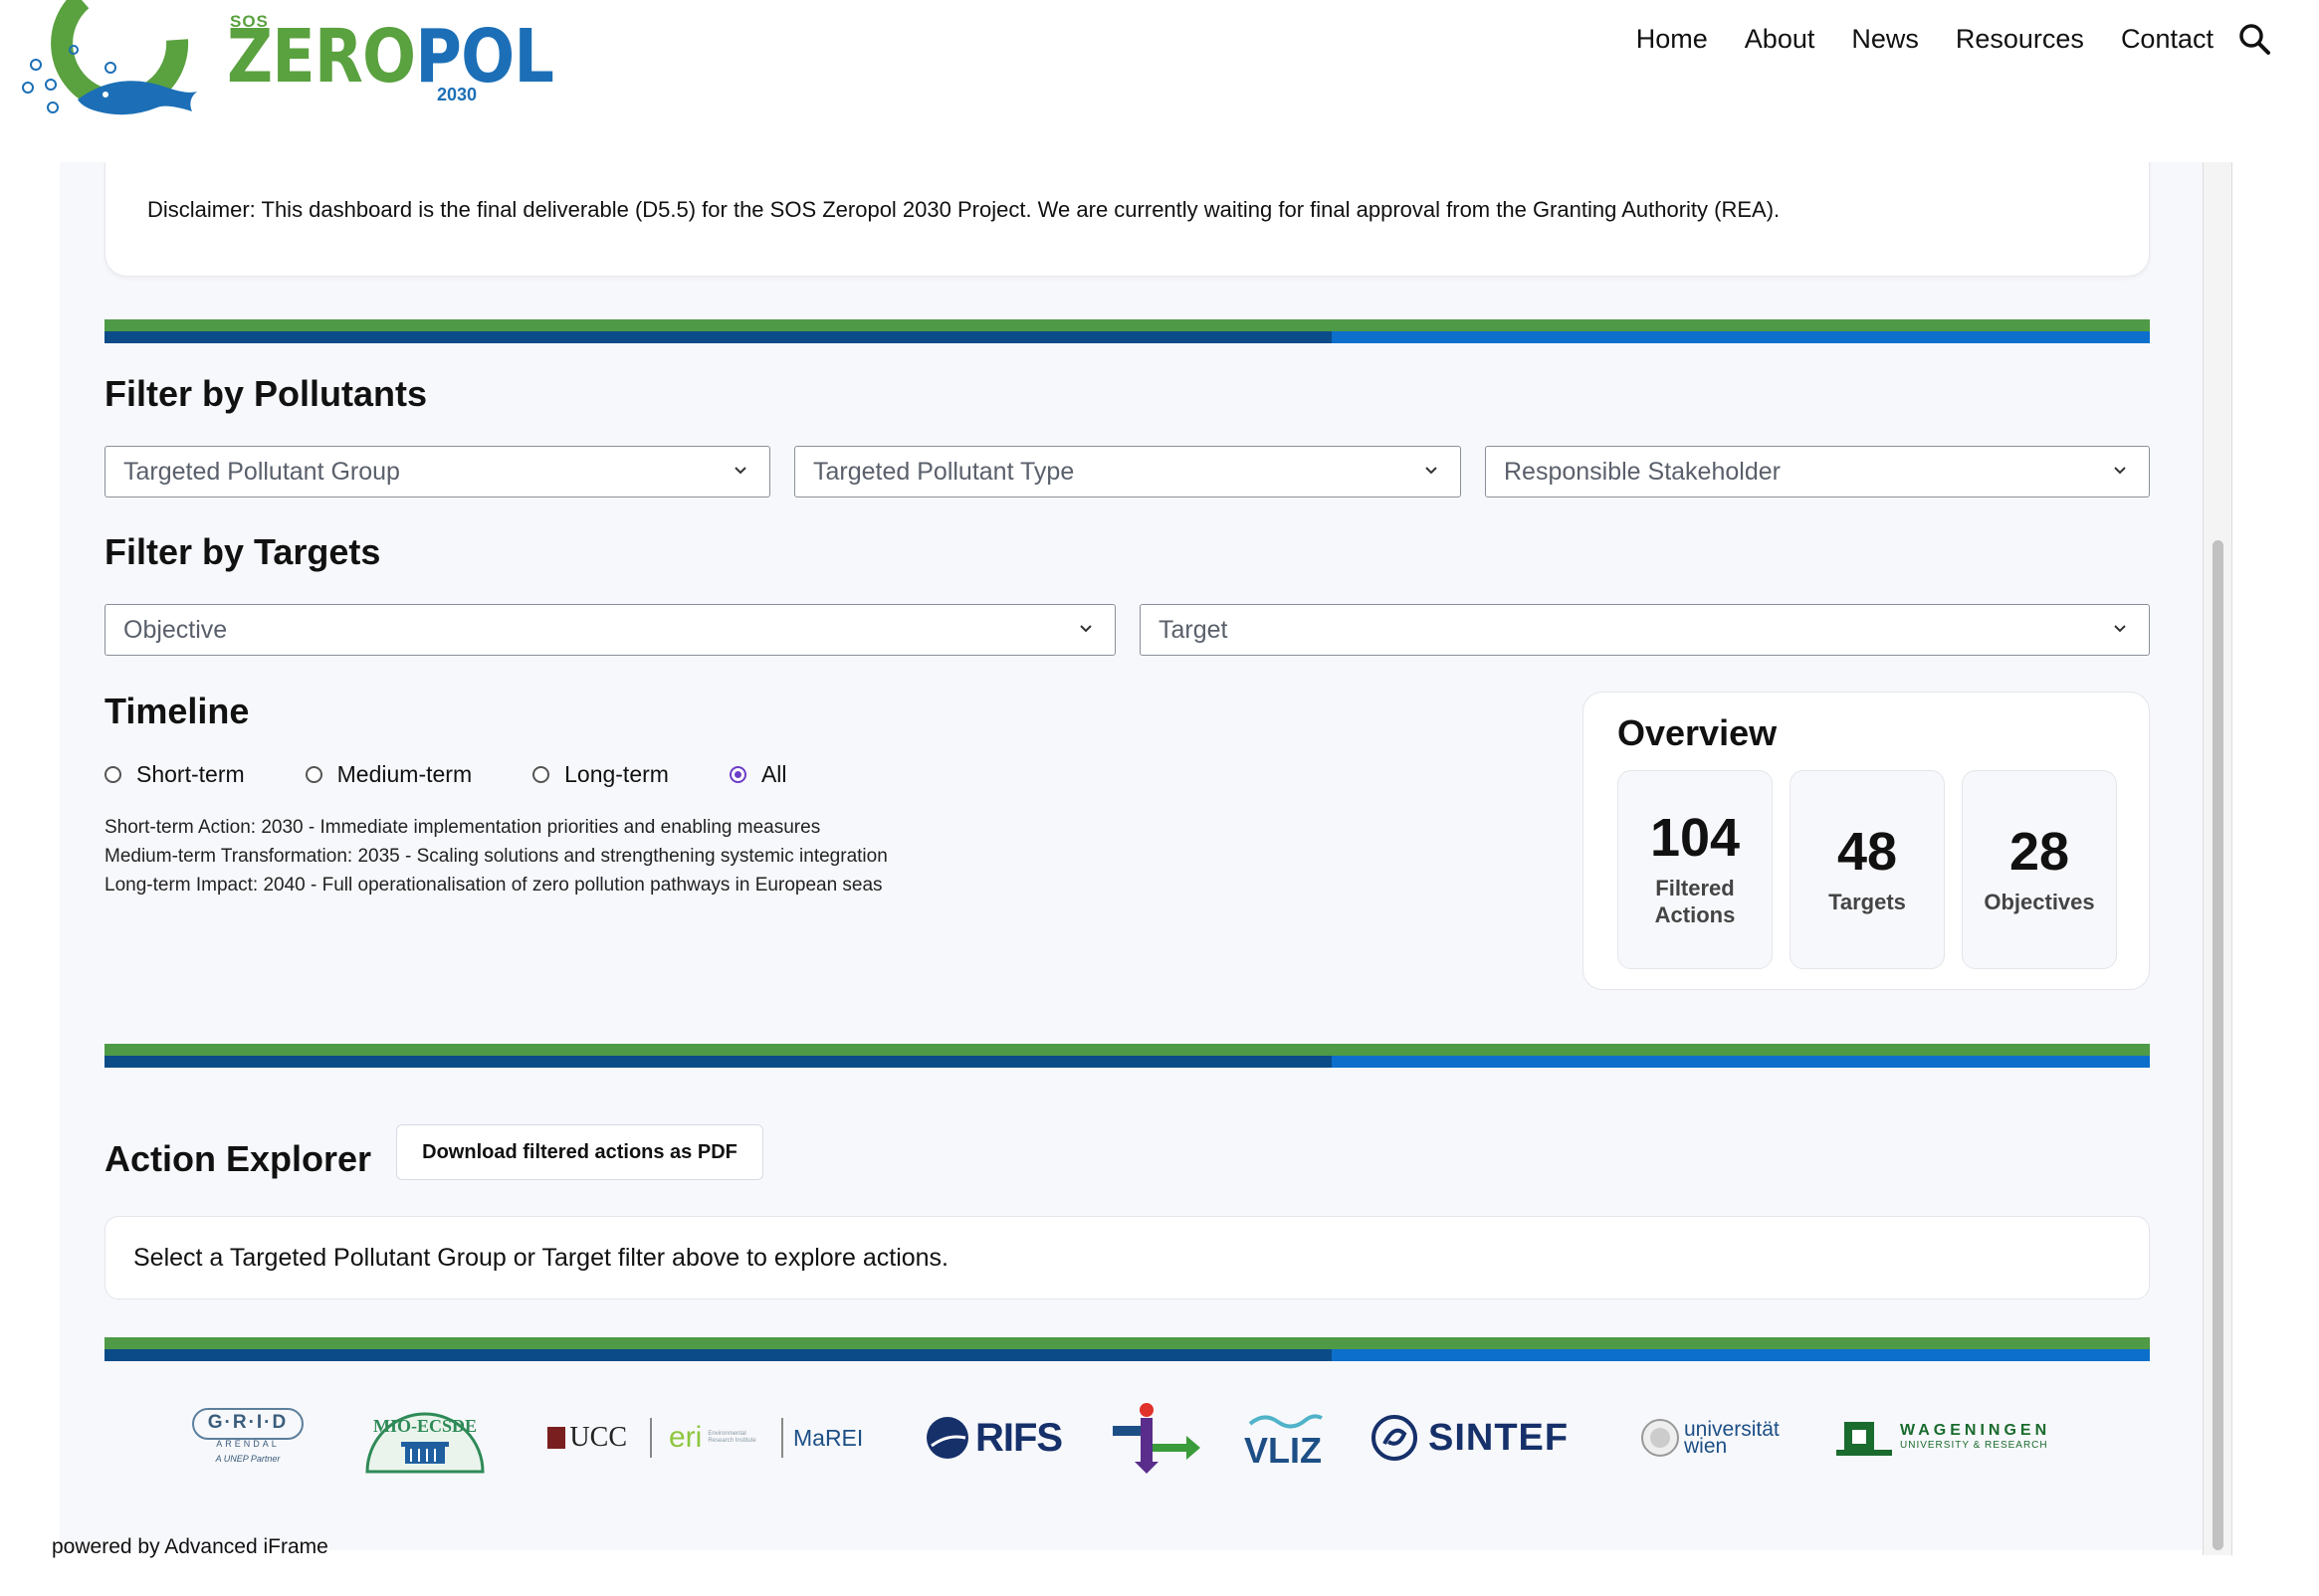 This screenshot has width=2319, height=1596. Describe the element at coordinates (610, 630) in the screenshot. I see `objective-select: Objective` at that location.